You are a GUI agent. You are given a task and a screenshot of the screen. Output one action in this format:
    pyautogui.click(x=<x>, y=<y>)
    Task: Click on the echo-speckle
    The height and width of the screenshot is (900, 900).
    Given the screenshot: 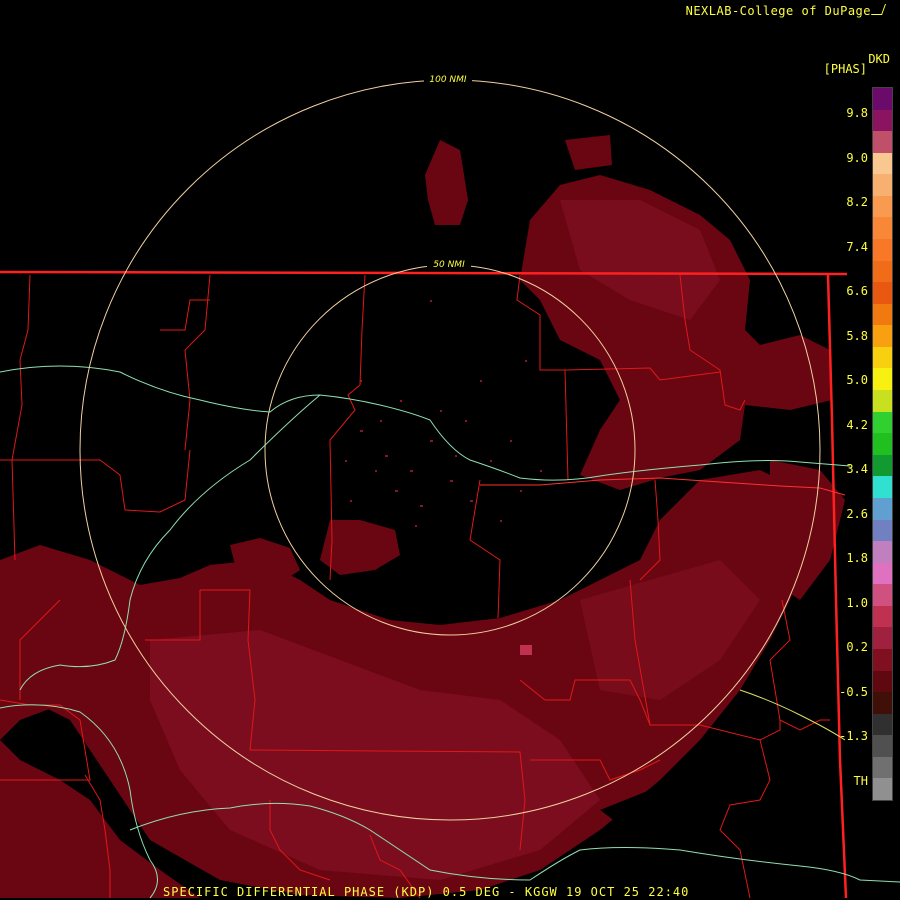 What is the action you would take?
    pyautogui.click(x=443, y=413)
    